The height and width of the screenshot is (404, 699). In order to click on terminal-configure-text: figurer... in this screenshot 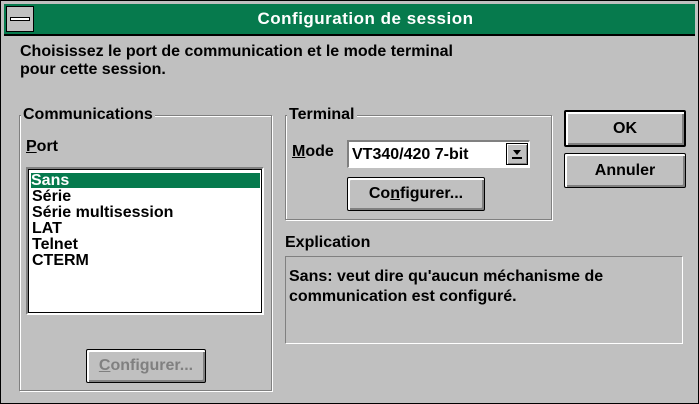, I will do `click(431, 193)`.